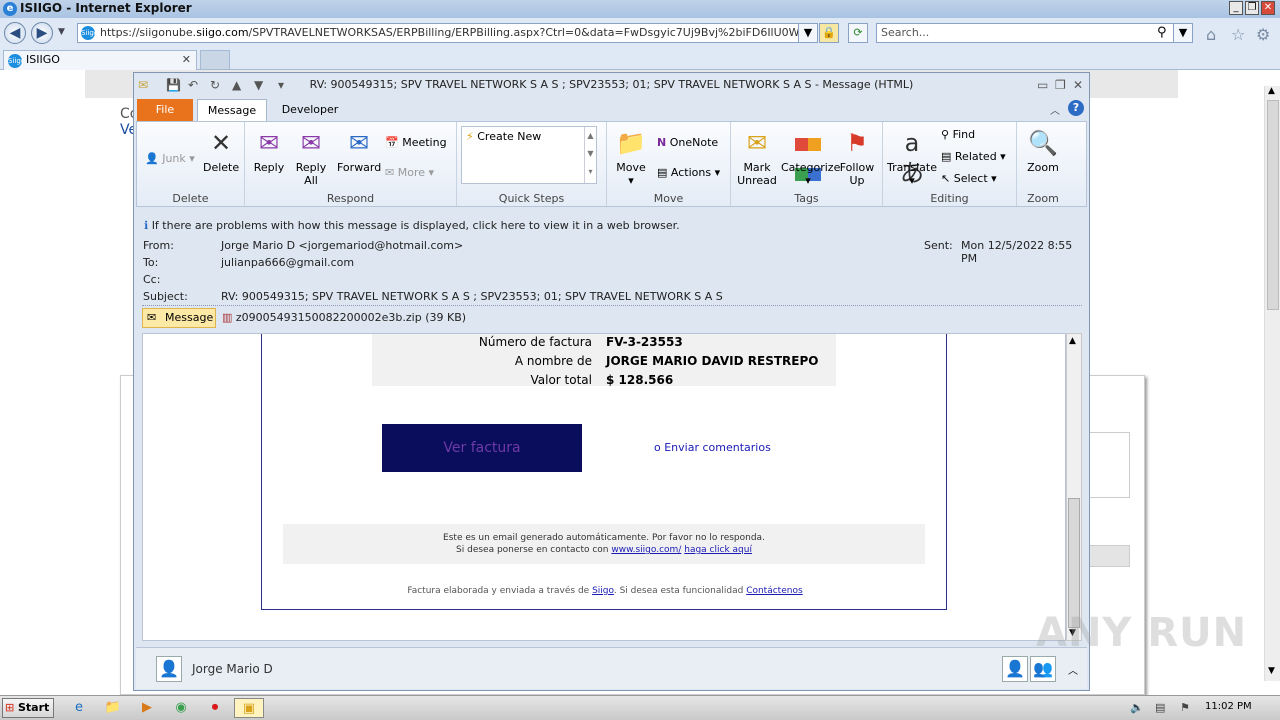  What do you see at coordinates (1185, 707) in the screenshot?
I see `action-center-flag-icon: ⚑` at bounding box center [1185, 707].